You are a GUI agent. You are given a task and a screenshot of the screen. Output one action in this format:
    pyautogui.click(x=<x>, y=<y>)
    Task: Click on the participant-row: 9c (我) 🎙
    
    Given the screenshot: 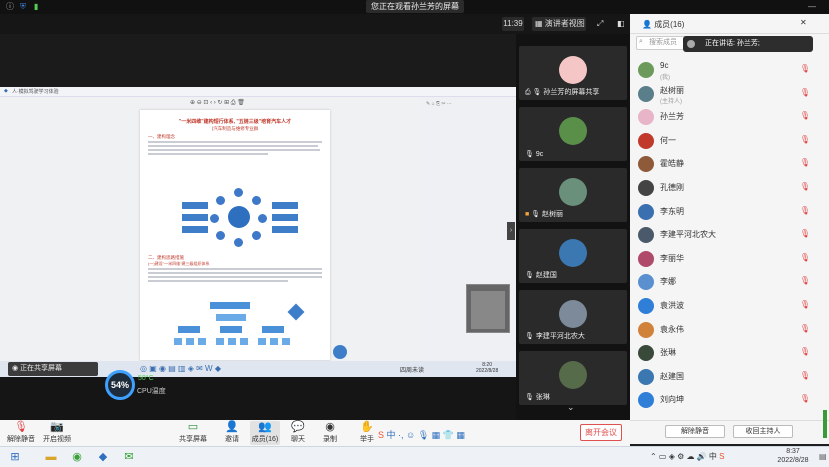 What is the action you would take?
    pyautogui.click(x=727, y=70)
    